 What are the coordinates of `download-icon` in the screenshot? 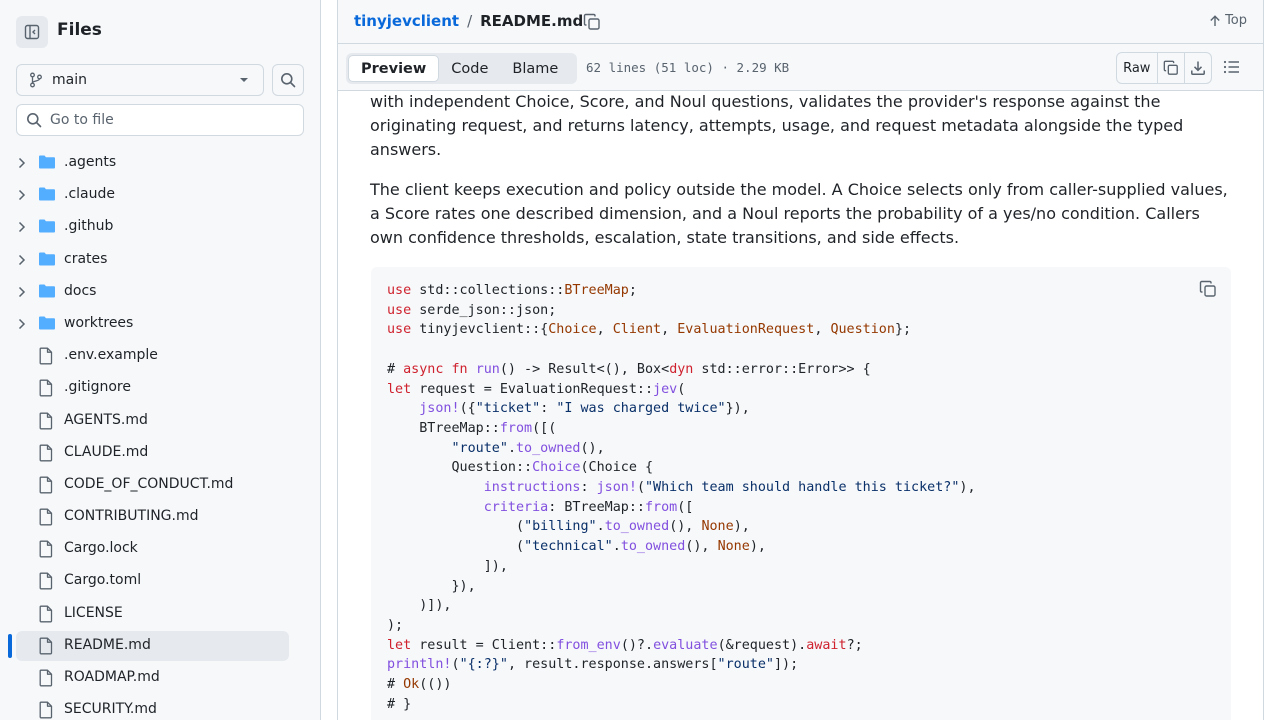 It's located at (1198, 68).